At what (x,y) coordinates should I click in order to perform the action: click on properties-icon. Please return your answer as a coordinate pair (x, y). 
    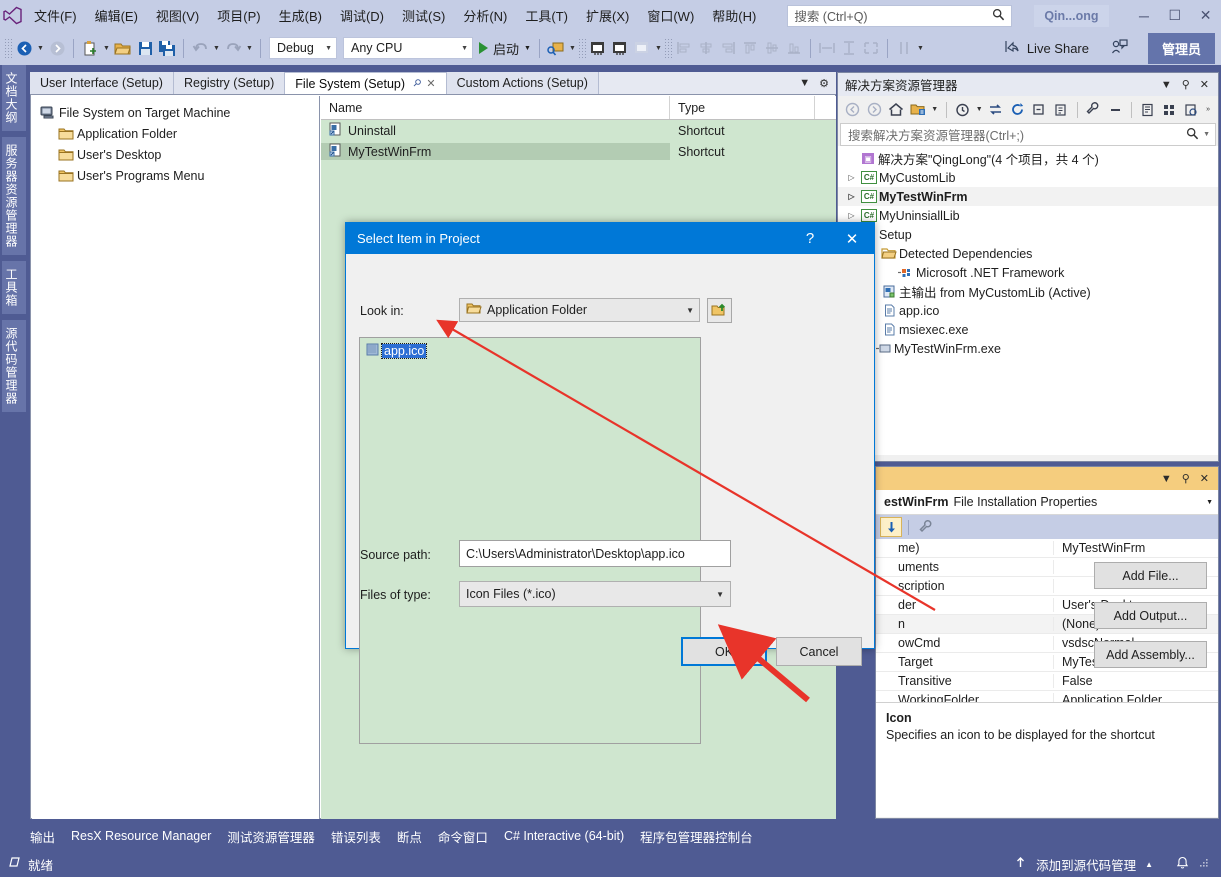
    Looking at the image, I should click on (1094, 110).